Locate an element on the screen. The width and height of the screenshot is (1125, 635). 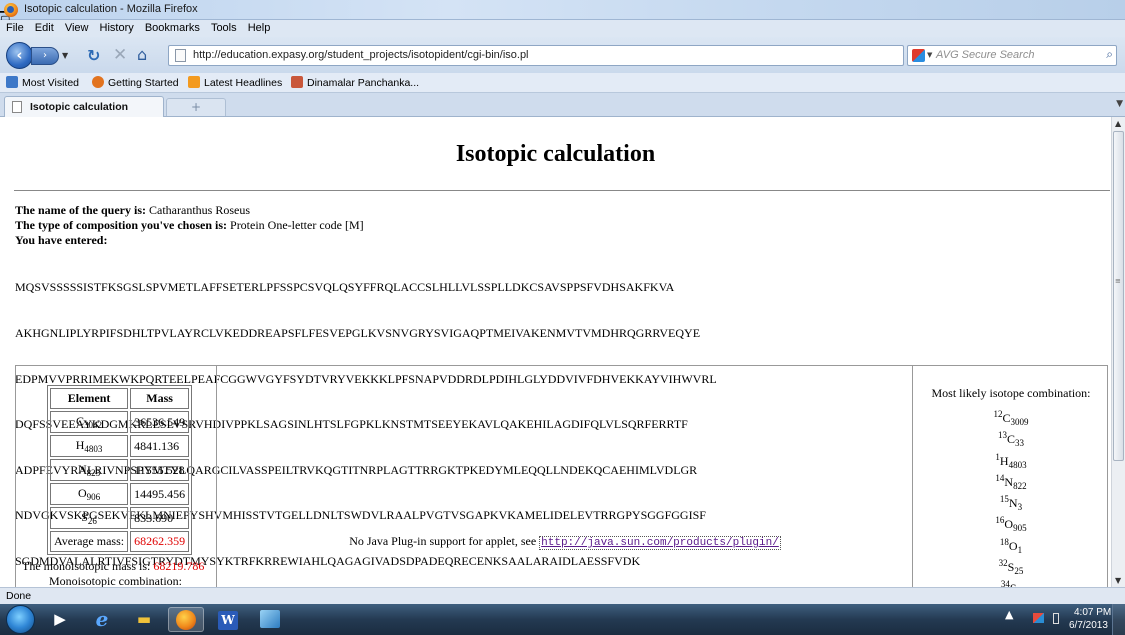
search-icon: ⌕ is located at coordinates (1109, 54).